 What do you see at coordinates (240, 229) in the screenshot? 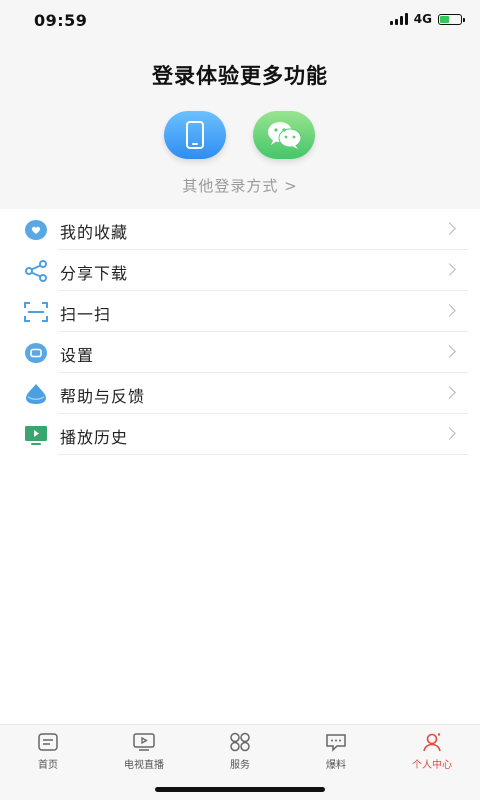
I see `menu-item-favorites: 我的收藏` at bounding box center [240, 229].